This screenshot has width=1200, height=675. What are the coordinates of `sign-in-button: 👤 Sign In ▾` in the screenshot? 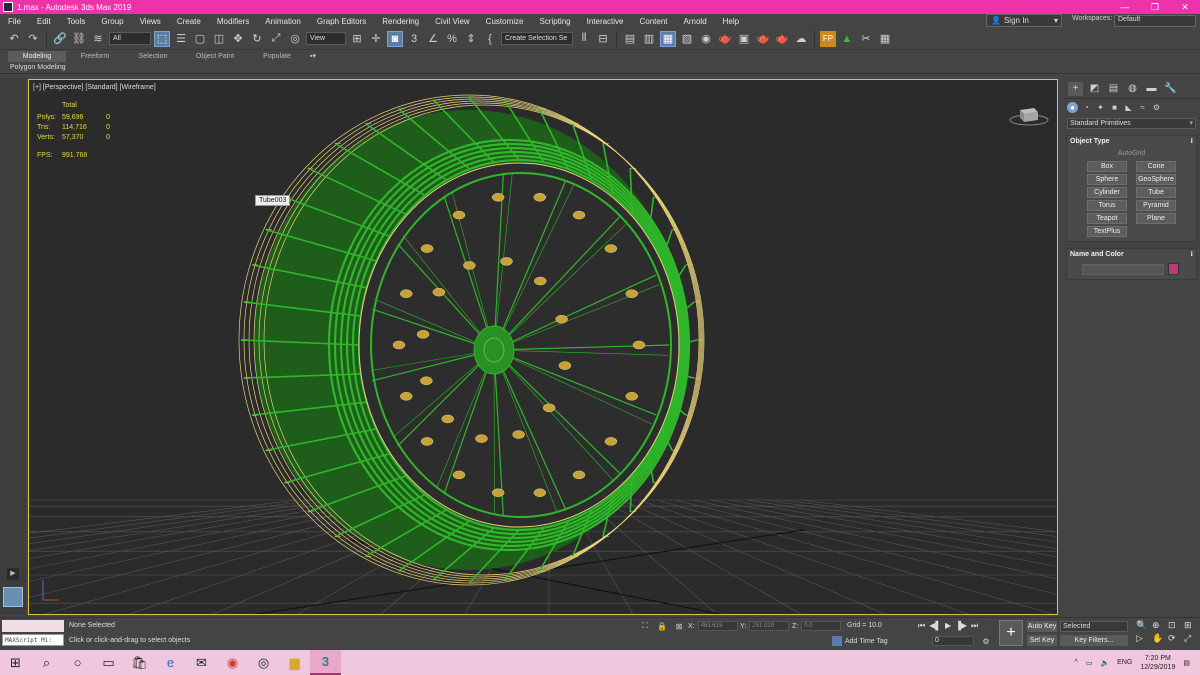 It's located at (1024, 20).